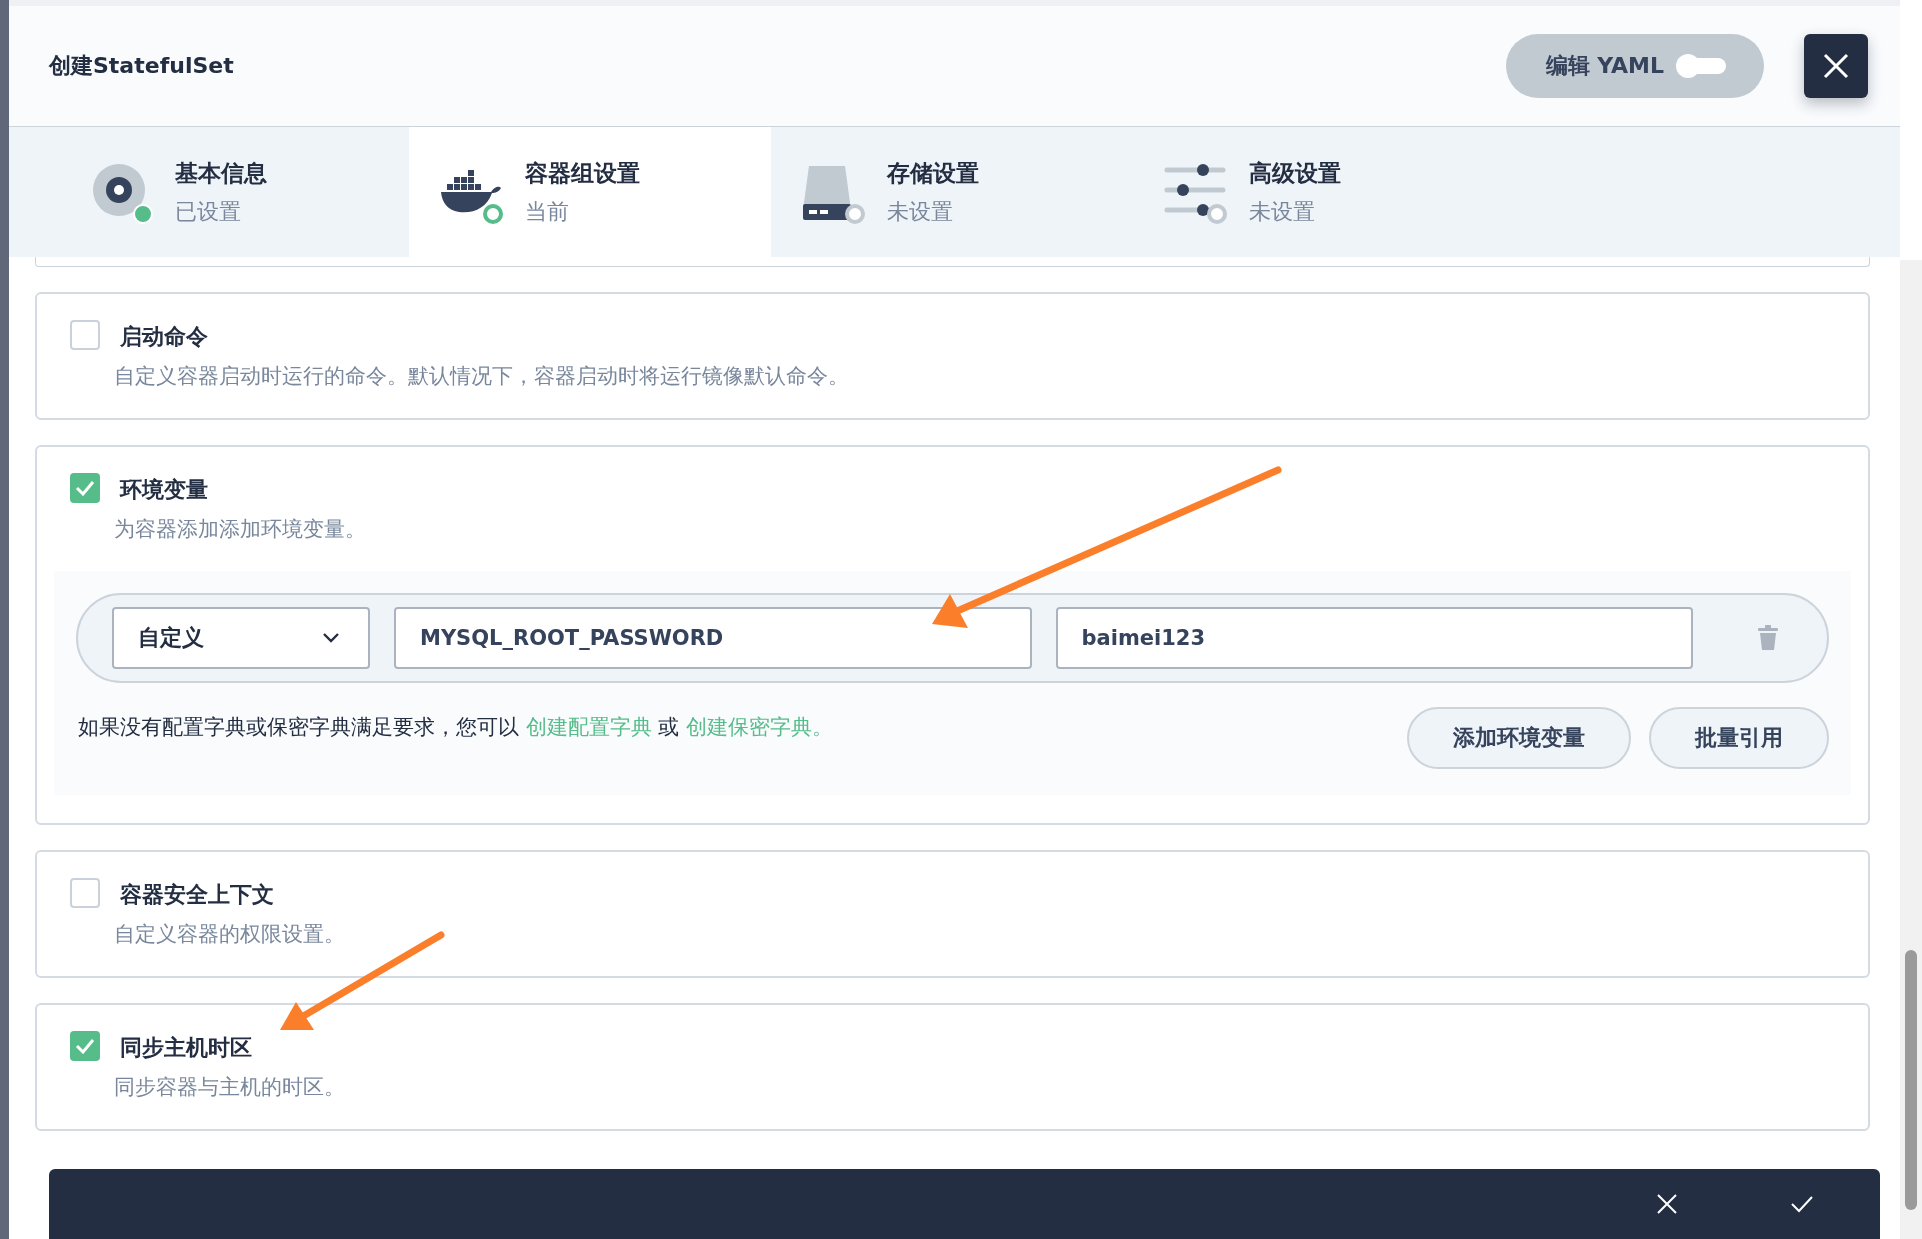 Image resolution: width=1922 pixels, height=1239 pixels. I want to click on close-button, so click(1836, 66).